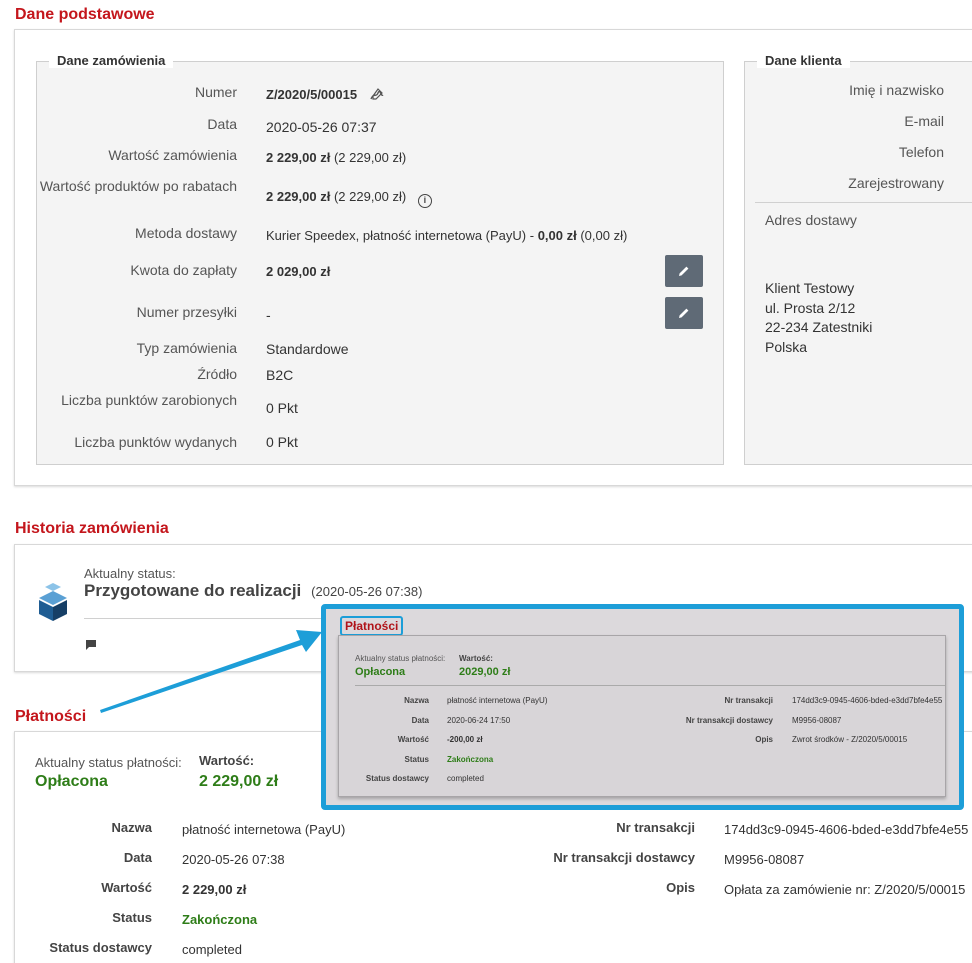 The image size is (972, 963). I want to click on popup-name-label: Nazwa, so click(416, 700).